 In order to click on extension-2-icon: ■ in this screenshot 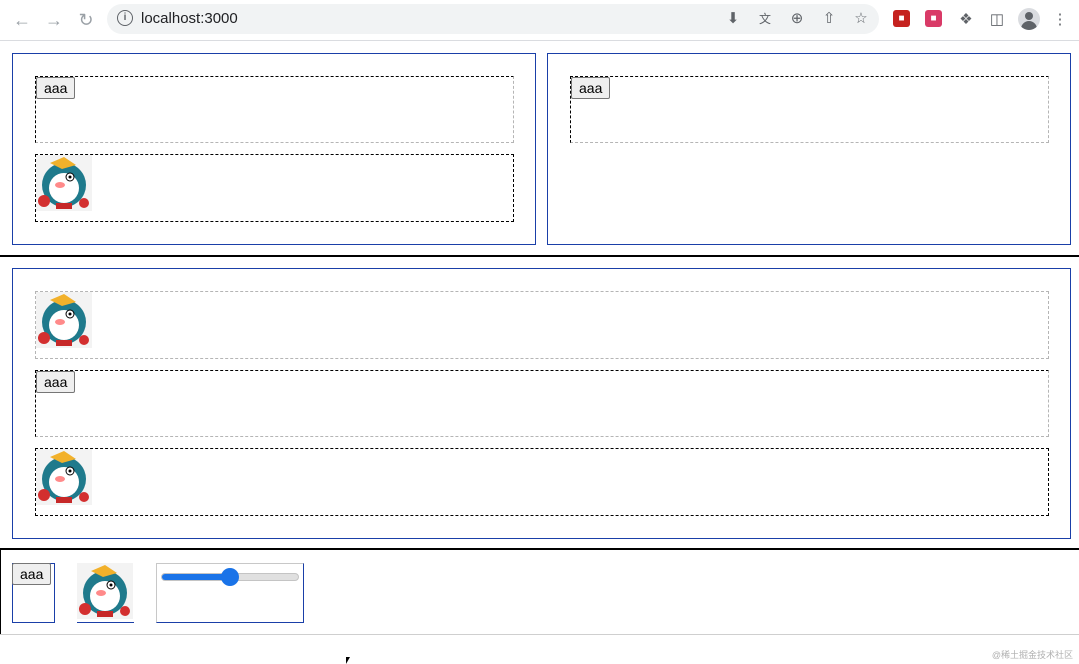, I will do `click(933, 18)`.